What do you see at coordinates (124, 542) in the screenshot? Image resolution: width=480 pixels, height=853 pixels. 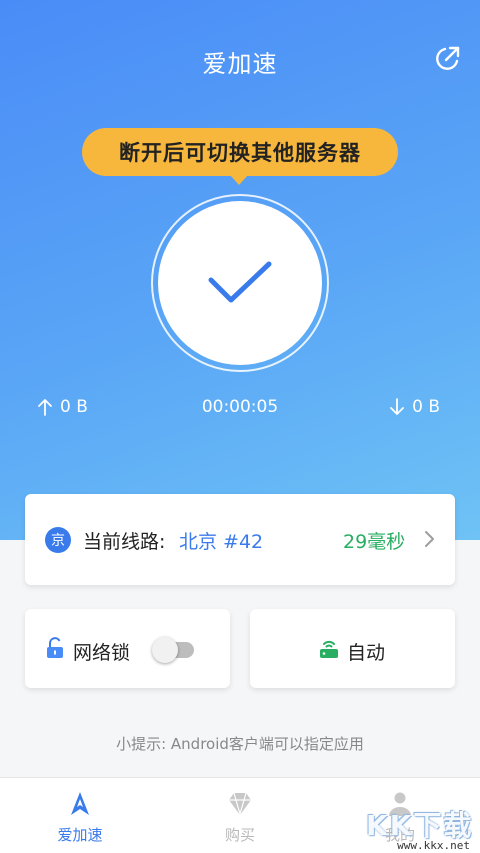 I see `route-label: 当前线路:` at bounding box center [124, 542].